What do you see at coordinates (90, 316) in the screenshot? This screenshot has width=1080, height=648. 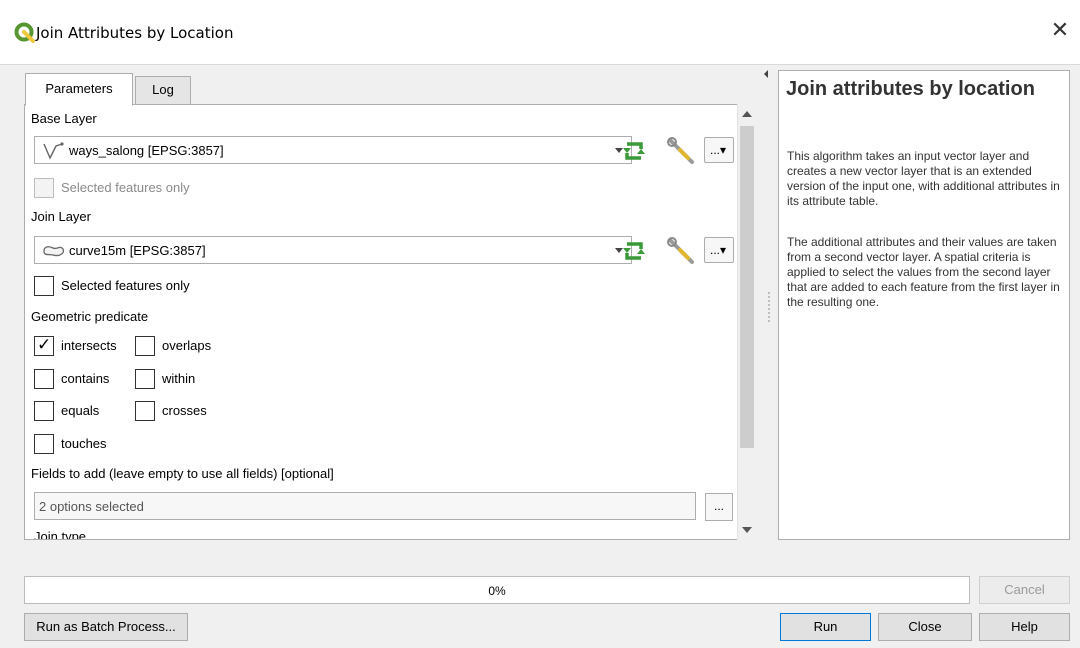 I see `geometric-predicate-label: Geometric predicate` at bounding box center [90, 316].